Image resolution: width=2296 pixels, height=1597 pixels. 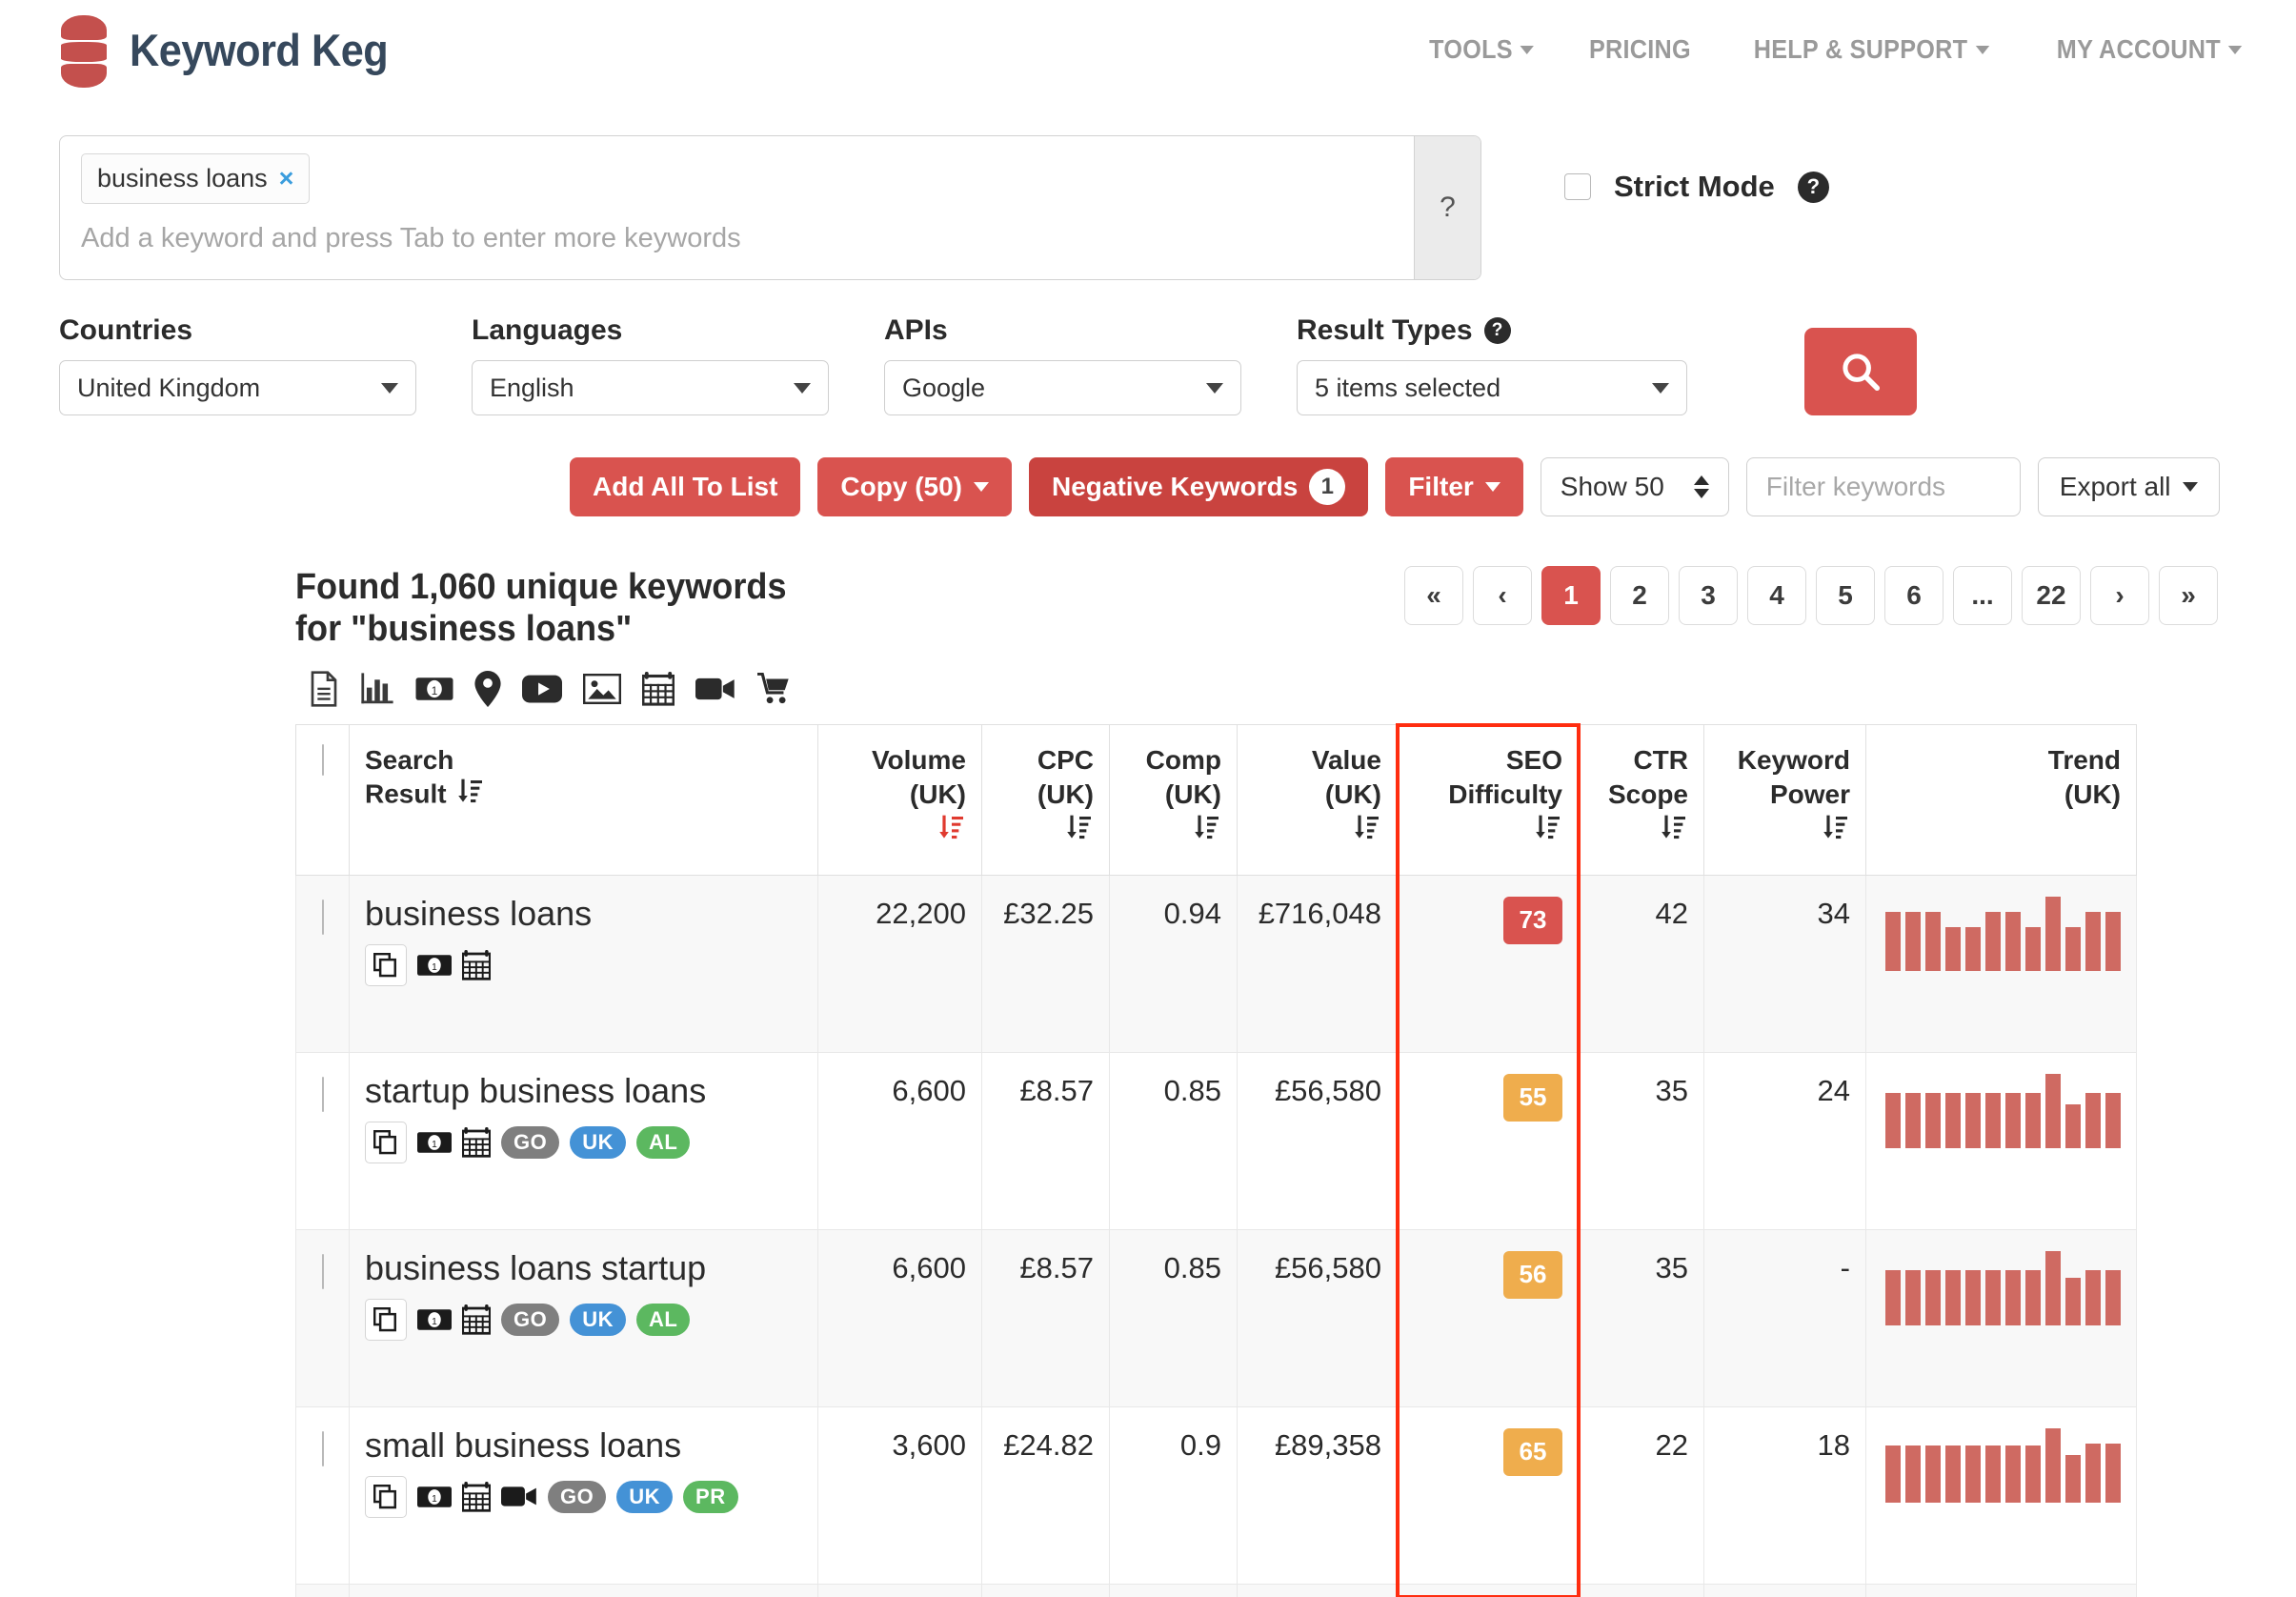 I want to click on add-all-to-list-button: Add All To List, so click(x=685, y=486).